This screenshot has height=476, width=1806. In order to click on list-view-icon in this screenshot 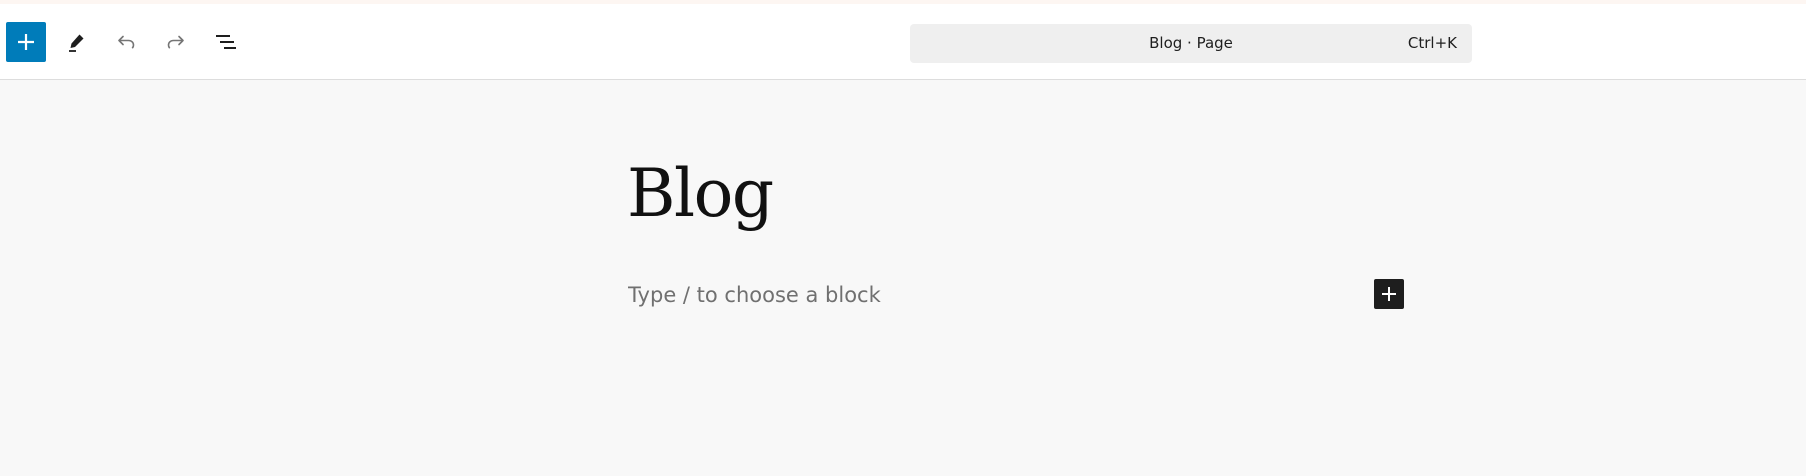, I will do `click(226, 42)`.